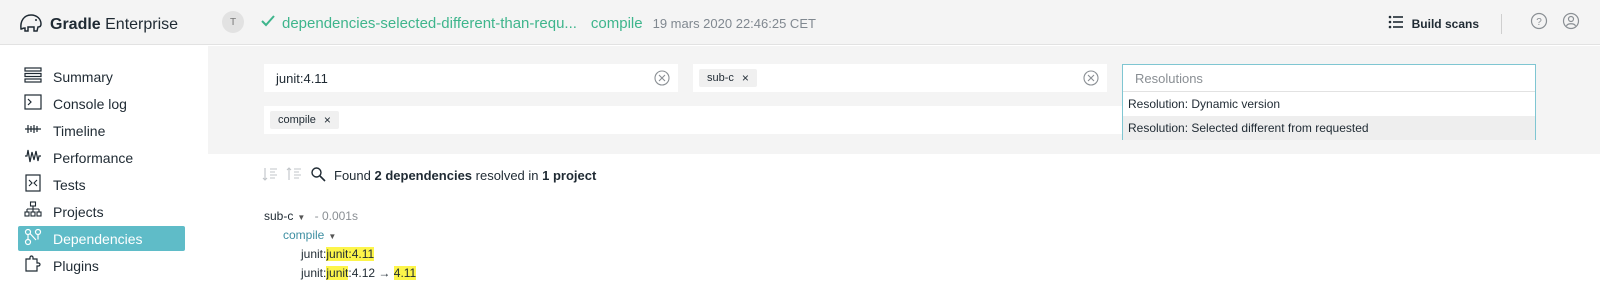  What do you see at coordinates (363, 273) in the screenshot?
I see `dep-requested-version: 4.12` at bounding box center [363, 273].